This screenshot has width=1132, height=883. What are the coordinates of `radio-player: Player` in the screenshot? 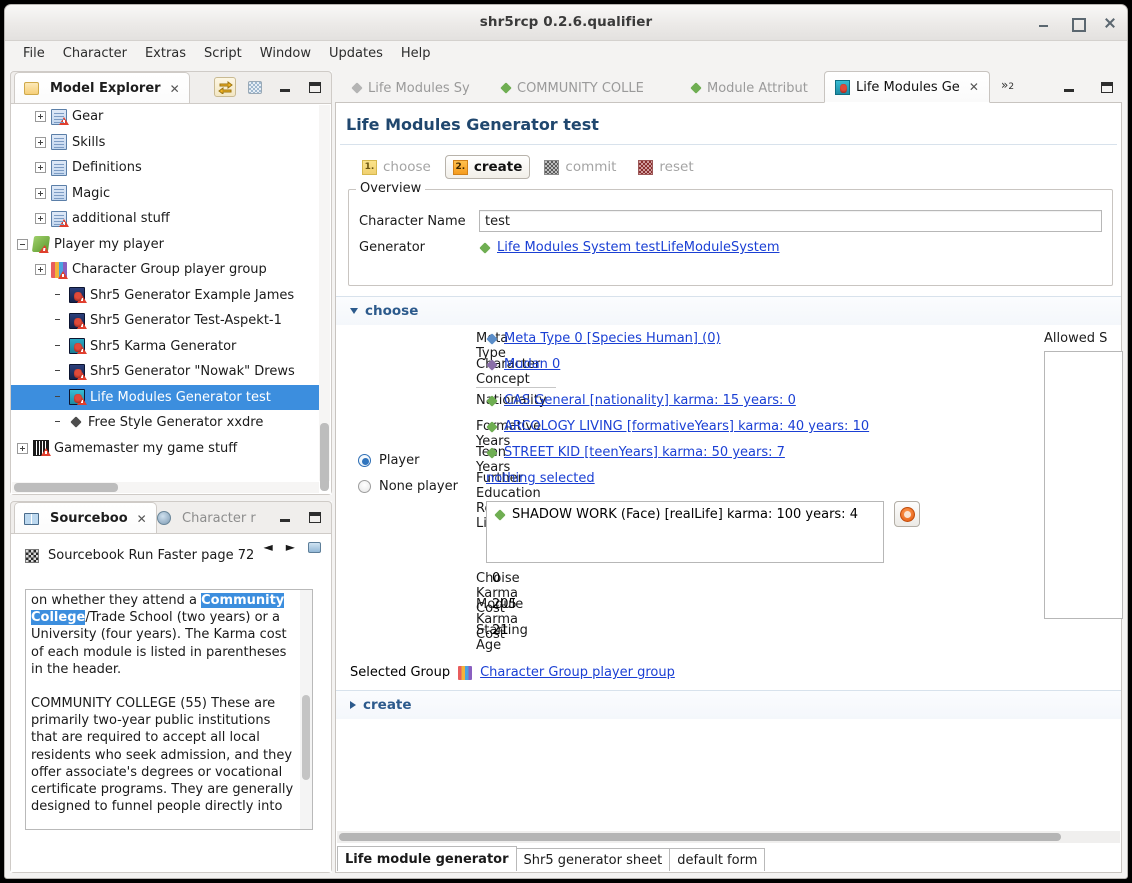 It's located at (408, 460).